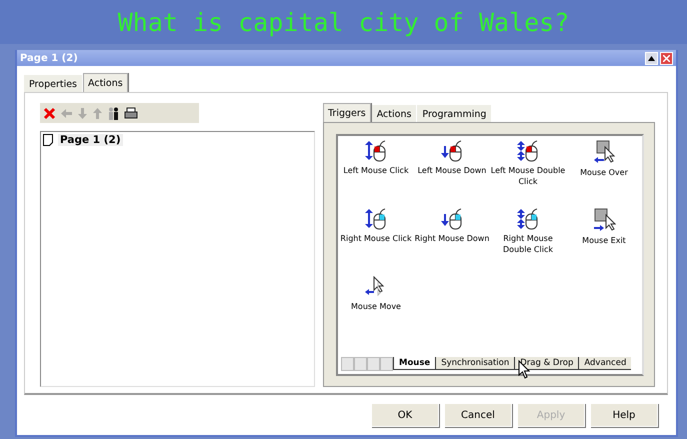  Describe the element at coordinates (53, 83) in the screenshot. I see `tab: Properties` at that location.